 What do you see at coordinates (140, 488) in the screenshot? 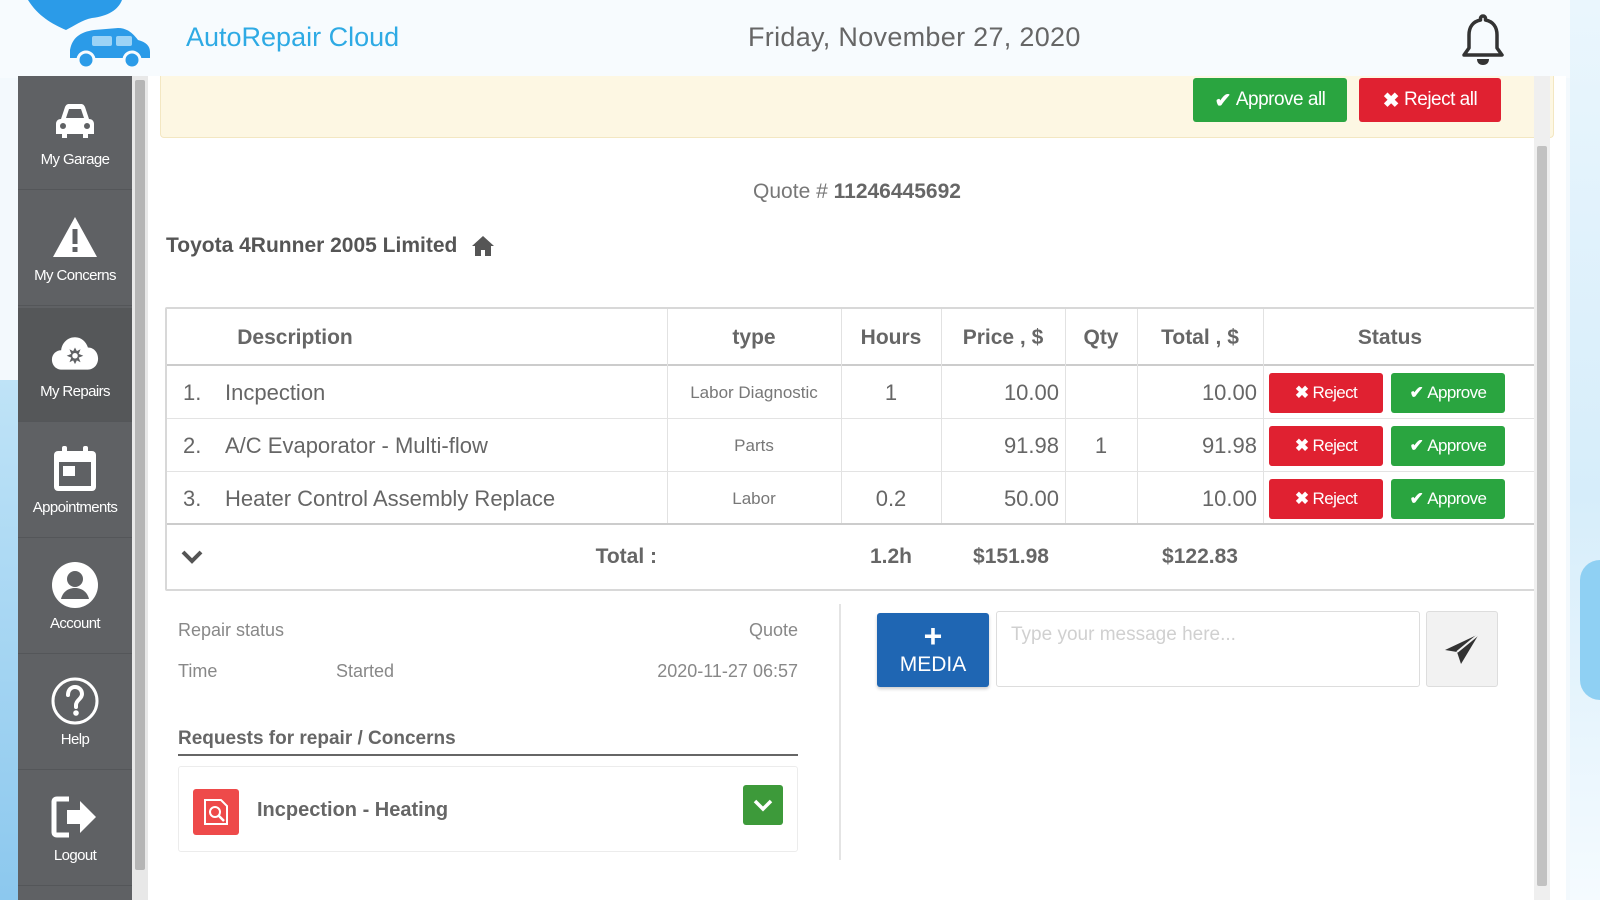
I see `sidebar-scrollbar` at bounding box center [140, 488].